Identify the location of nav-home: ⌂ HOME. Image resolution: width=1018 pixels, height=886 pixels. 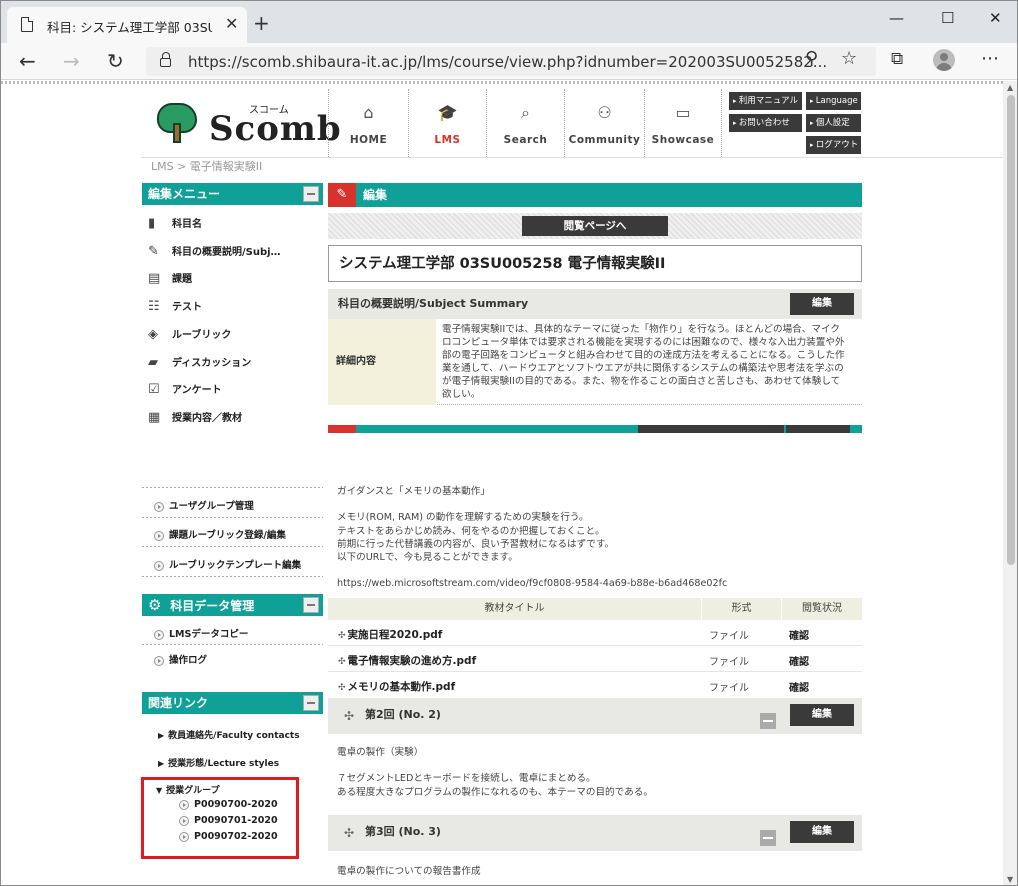
(368, 123).